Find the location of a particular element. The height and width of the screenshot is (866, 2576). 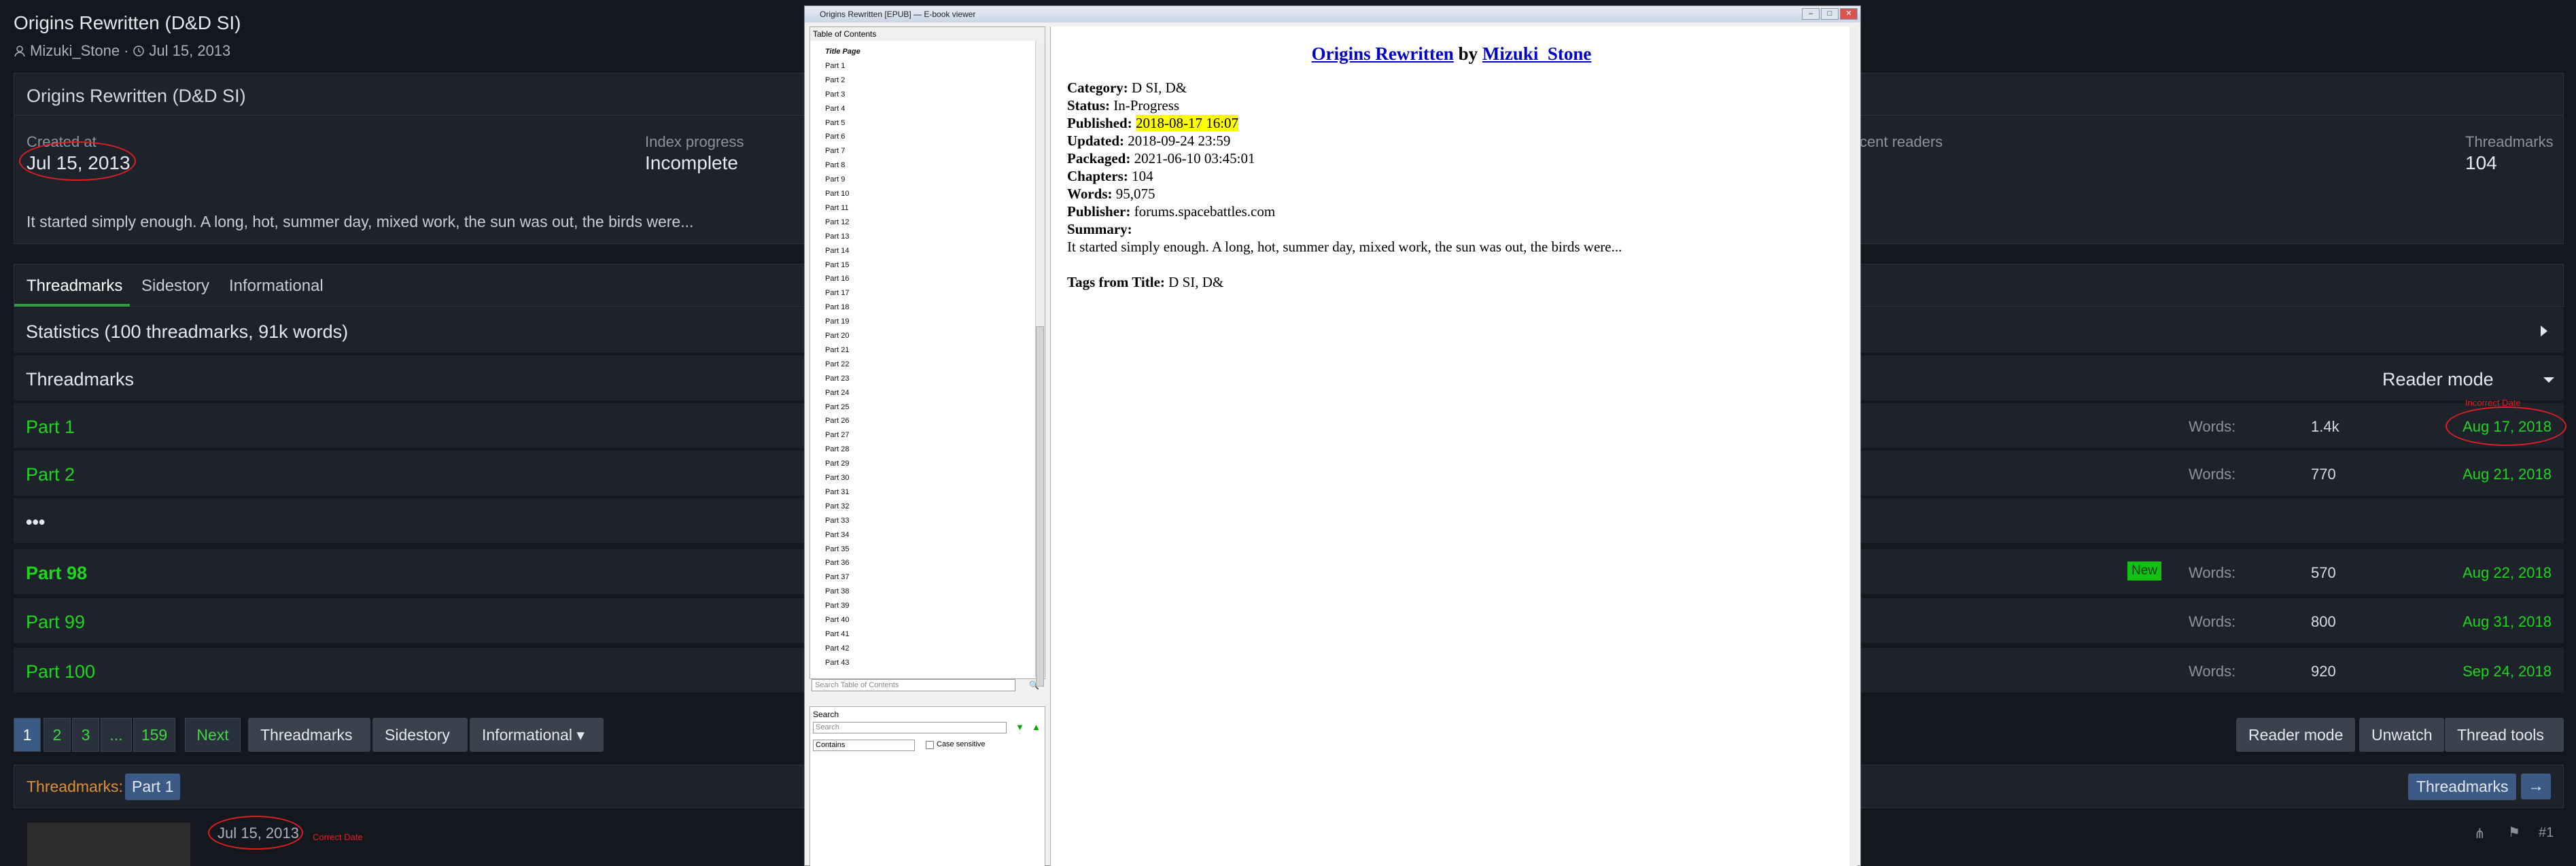

toc-item-part: Part 16 is located at coordinates (837, 279).